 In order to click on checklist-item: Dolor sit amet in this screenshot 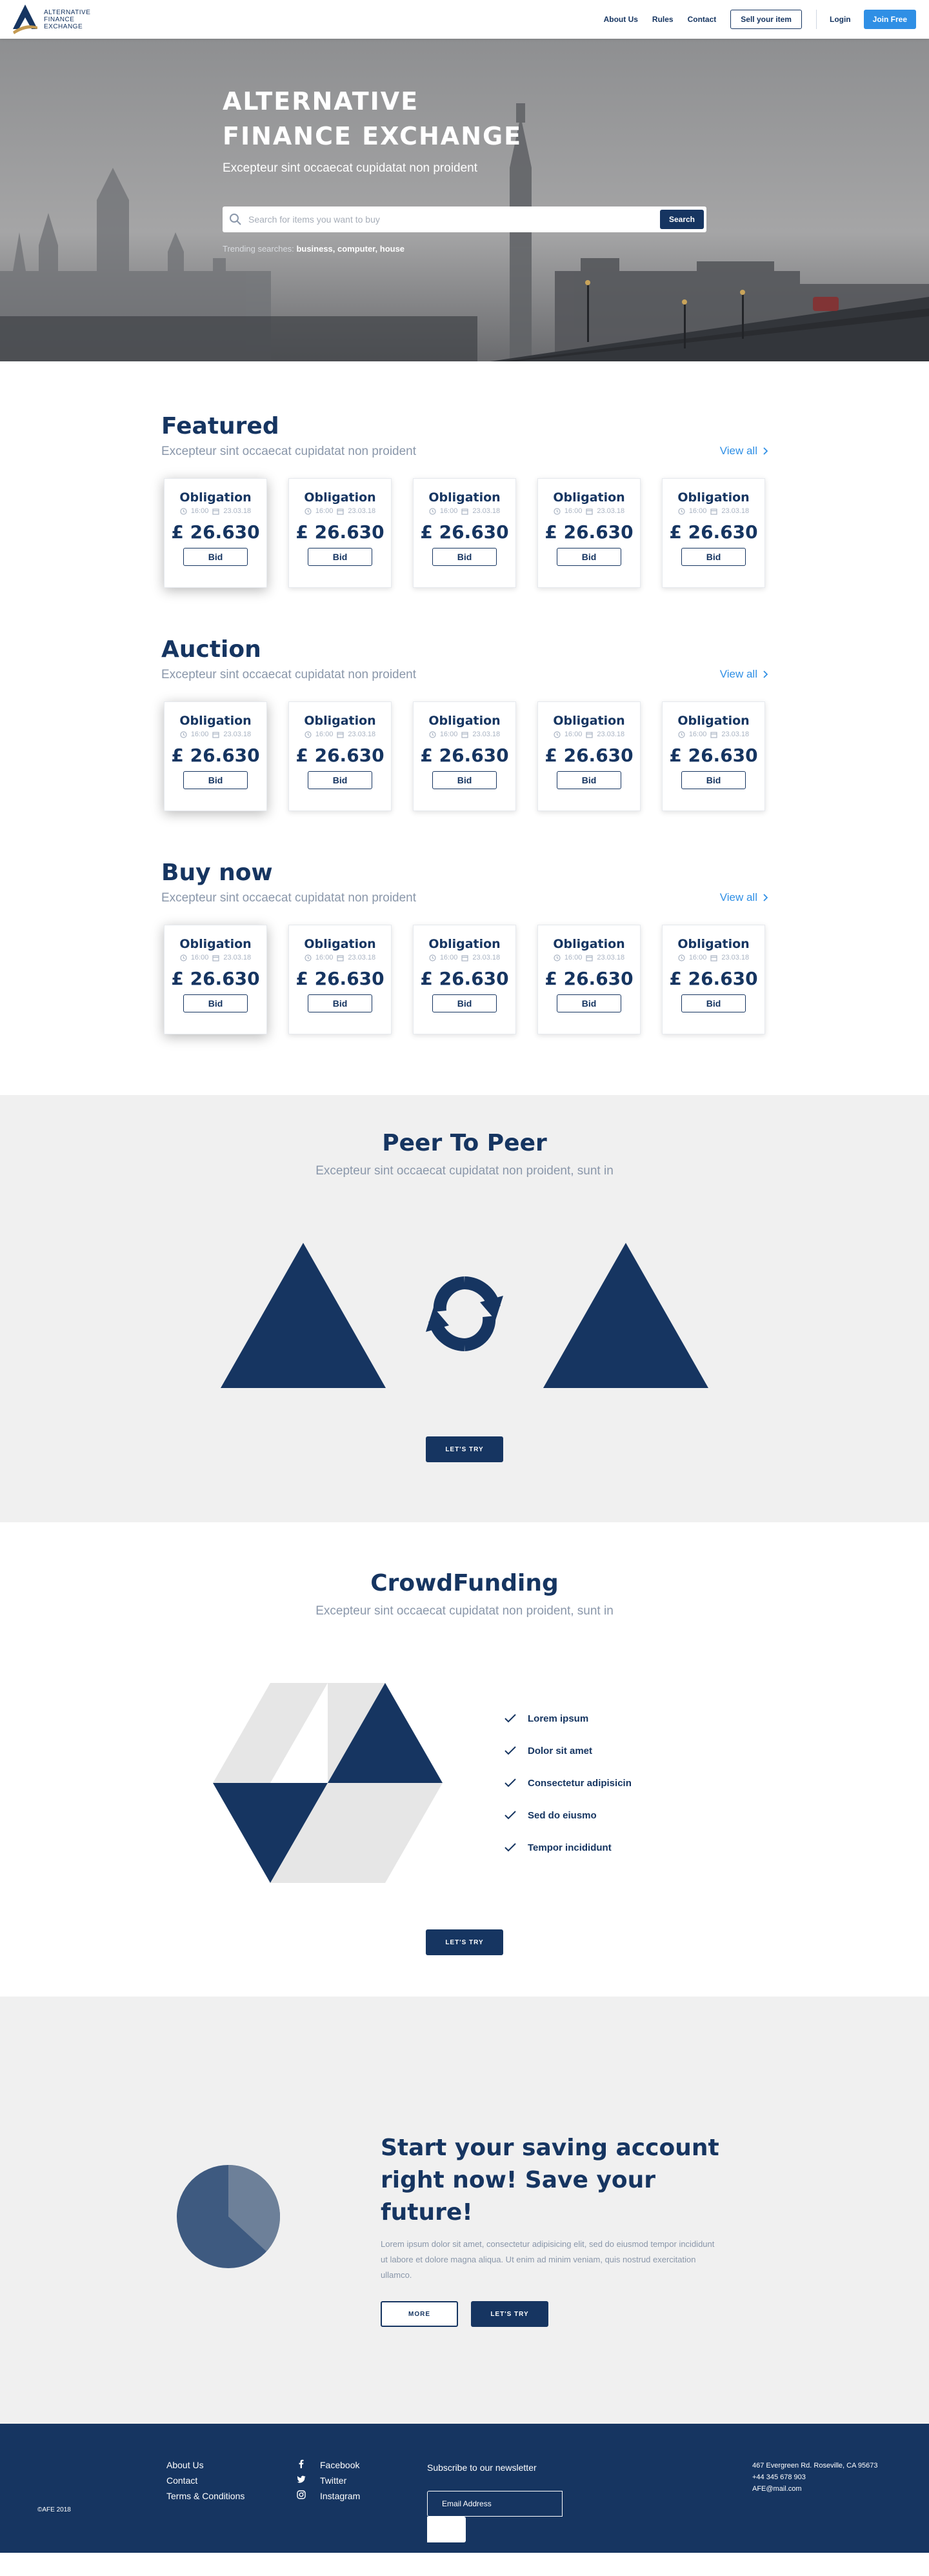, I will do `click(568, 1751)`.